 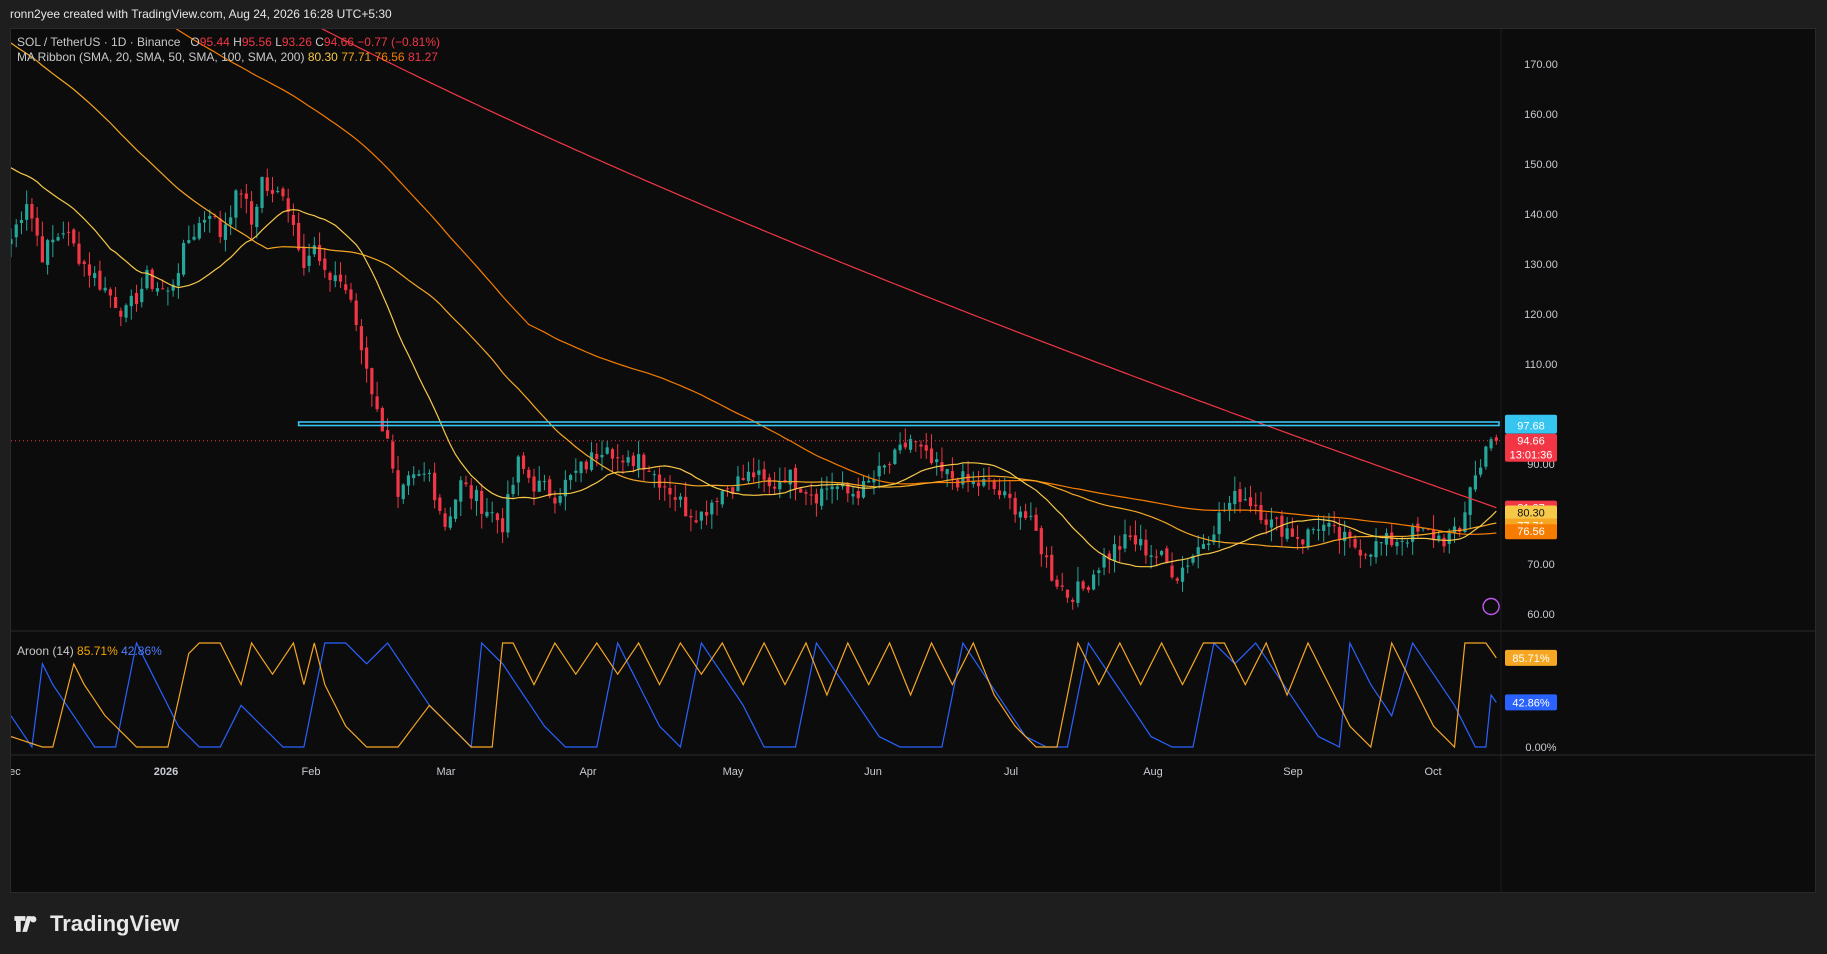 I want to click on aroon-down-value: 42.86%, so click(x=141, y=651).